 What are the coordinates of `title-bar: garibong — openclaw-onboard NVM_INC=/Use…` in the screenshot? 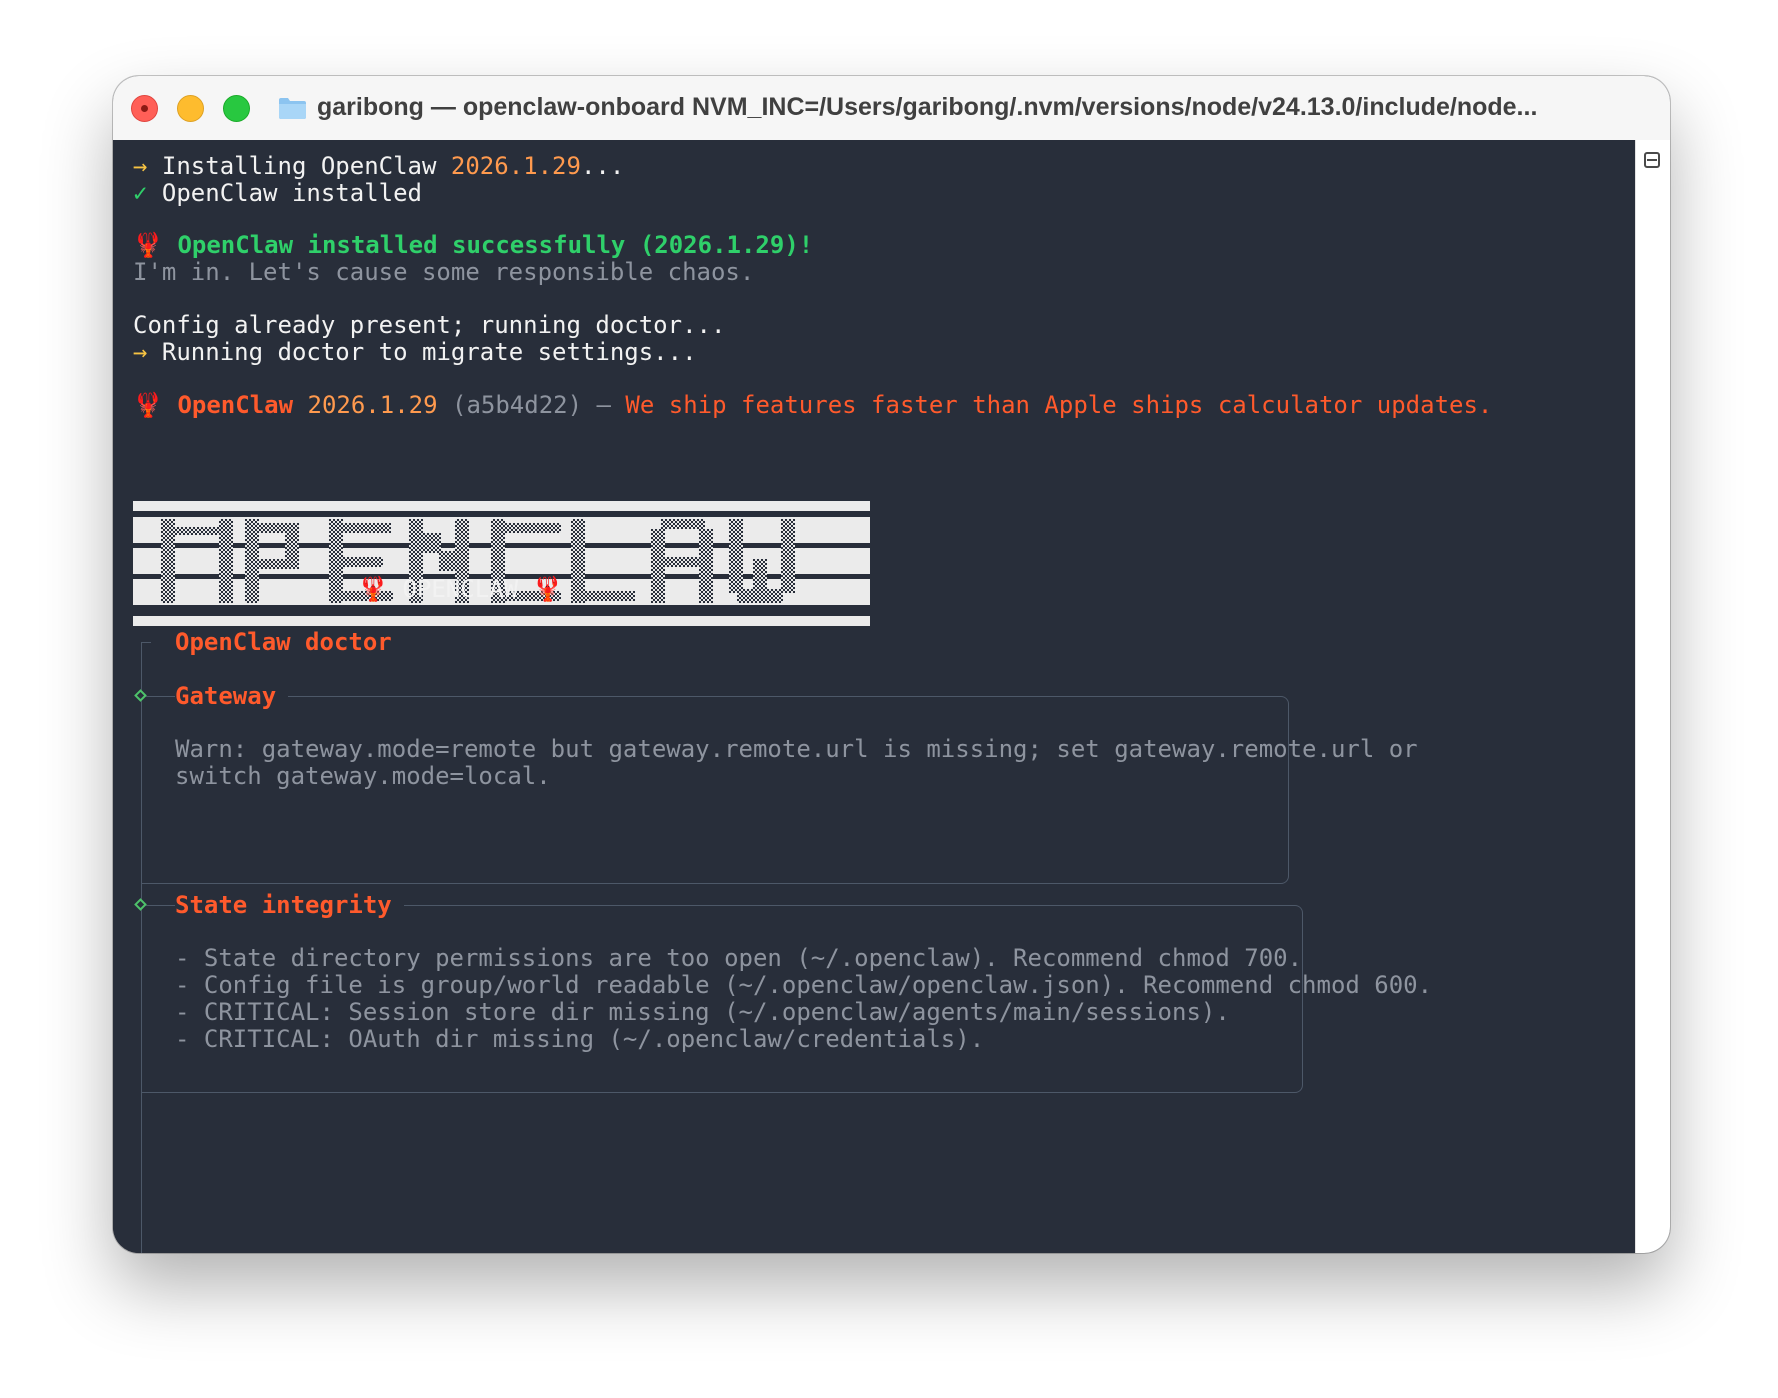 It's located at (891, 108).